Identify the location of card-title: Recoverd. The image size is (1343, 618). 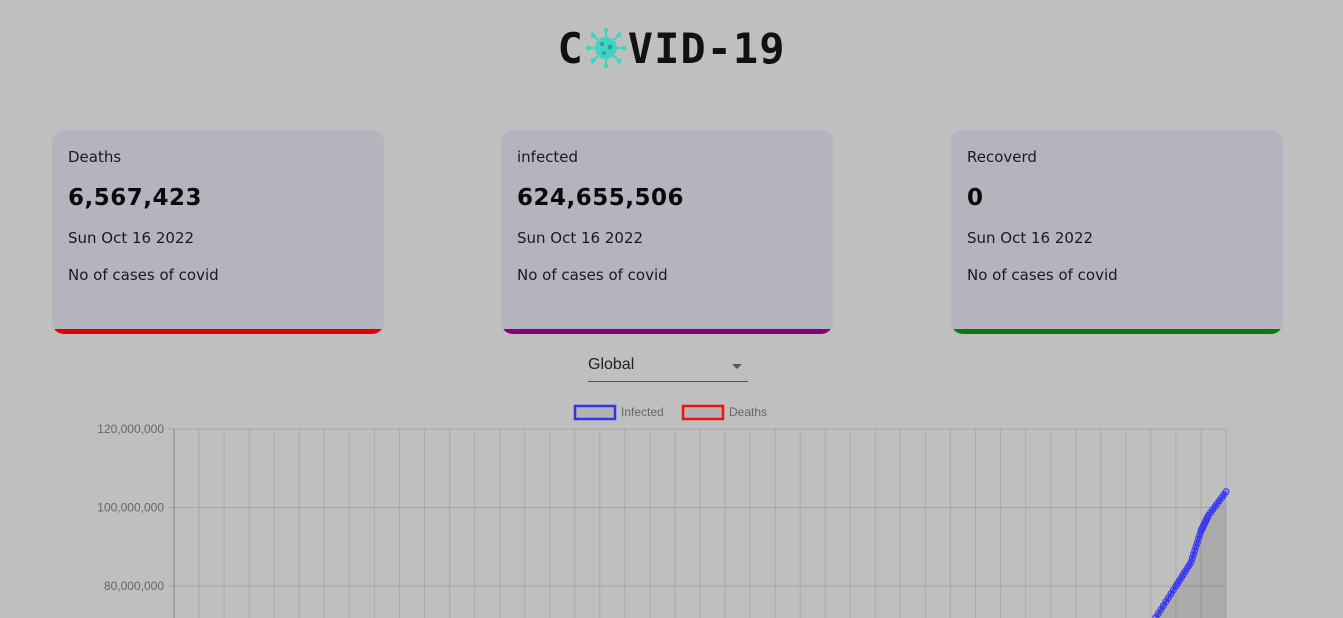
(1002, 157).